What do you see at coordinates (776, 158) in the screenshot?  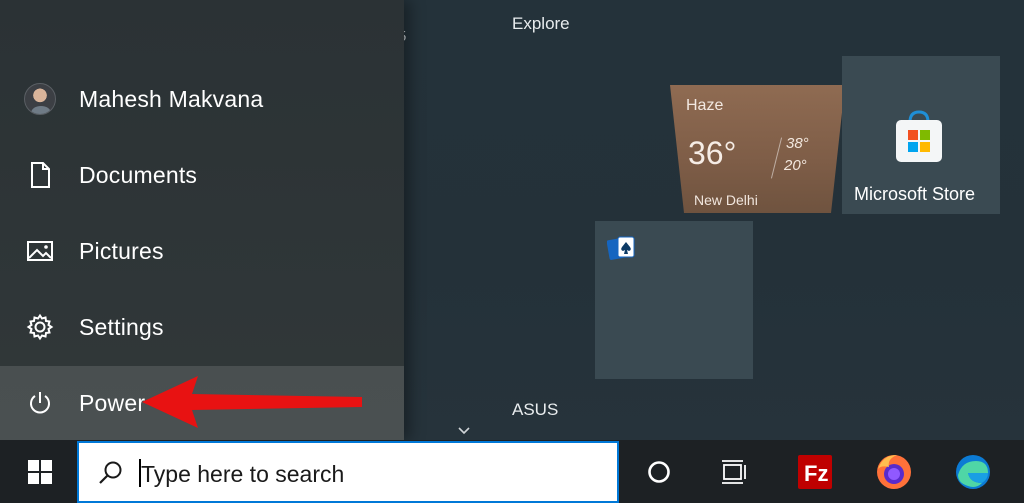 I see `weather-divider` at bounding box center [776, 158].